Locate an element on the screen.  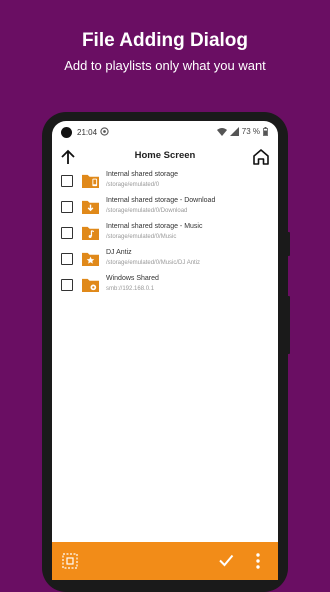
item-path: smb://192.168.0.1 is located at coordinates (130, 289).